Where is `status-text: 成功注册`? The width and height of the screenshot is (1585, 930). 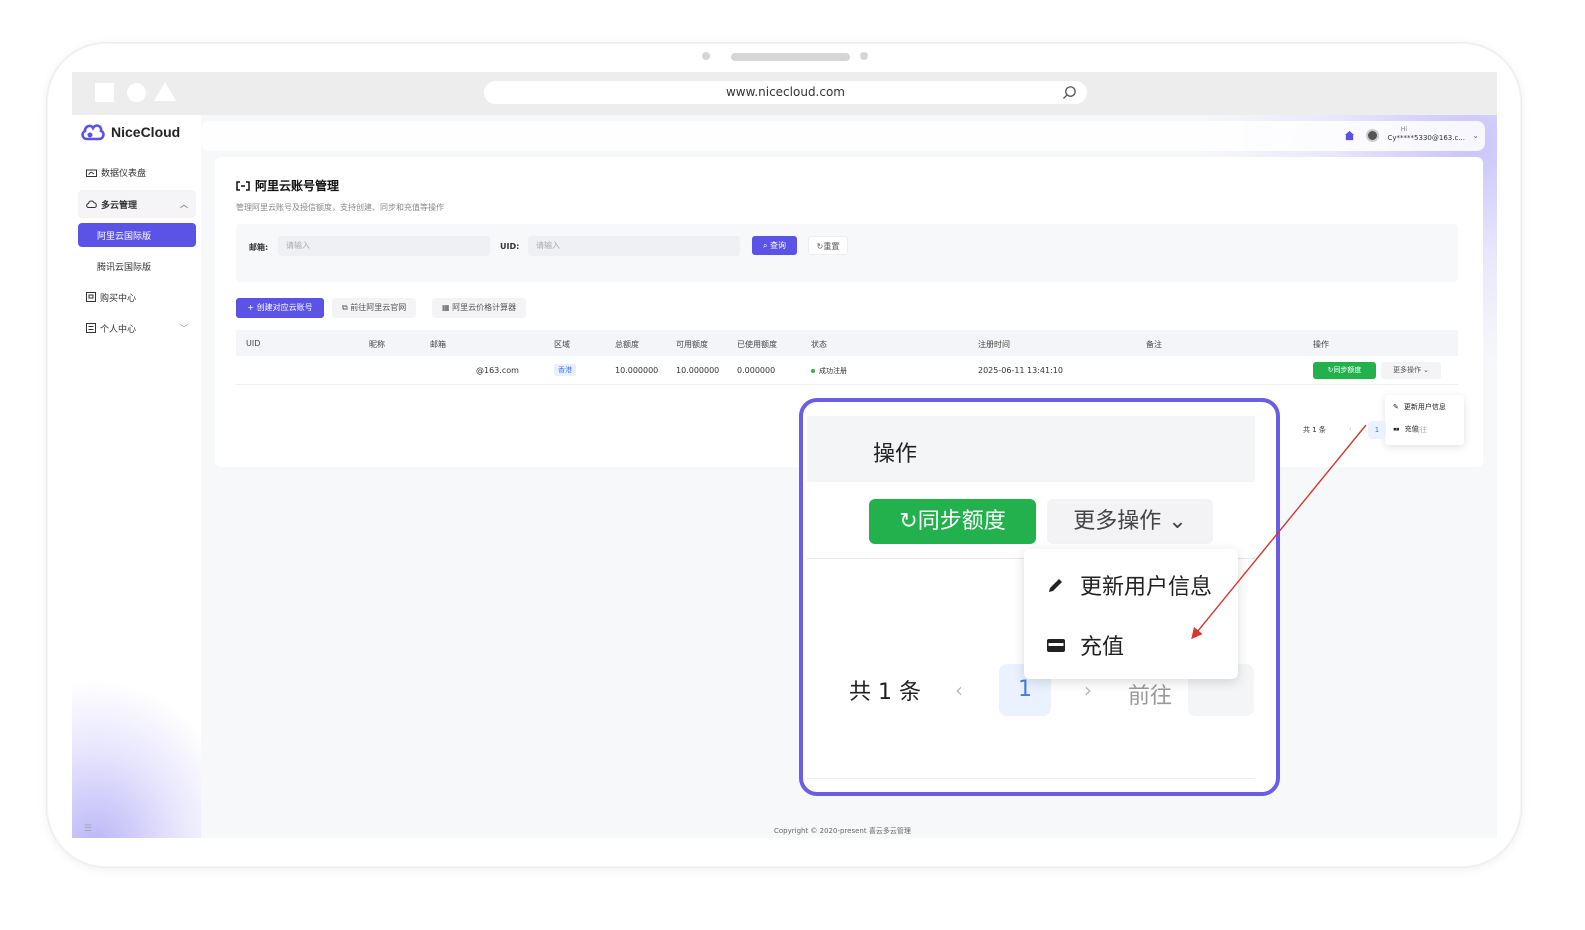 status-text: 成功注册 is located at coordinates (833, 371).